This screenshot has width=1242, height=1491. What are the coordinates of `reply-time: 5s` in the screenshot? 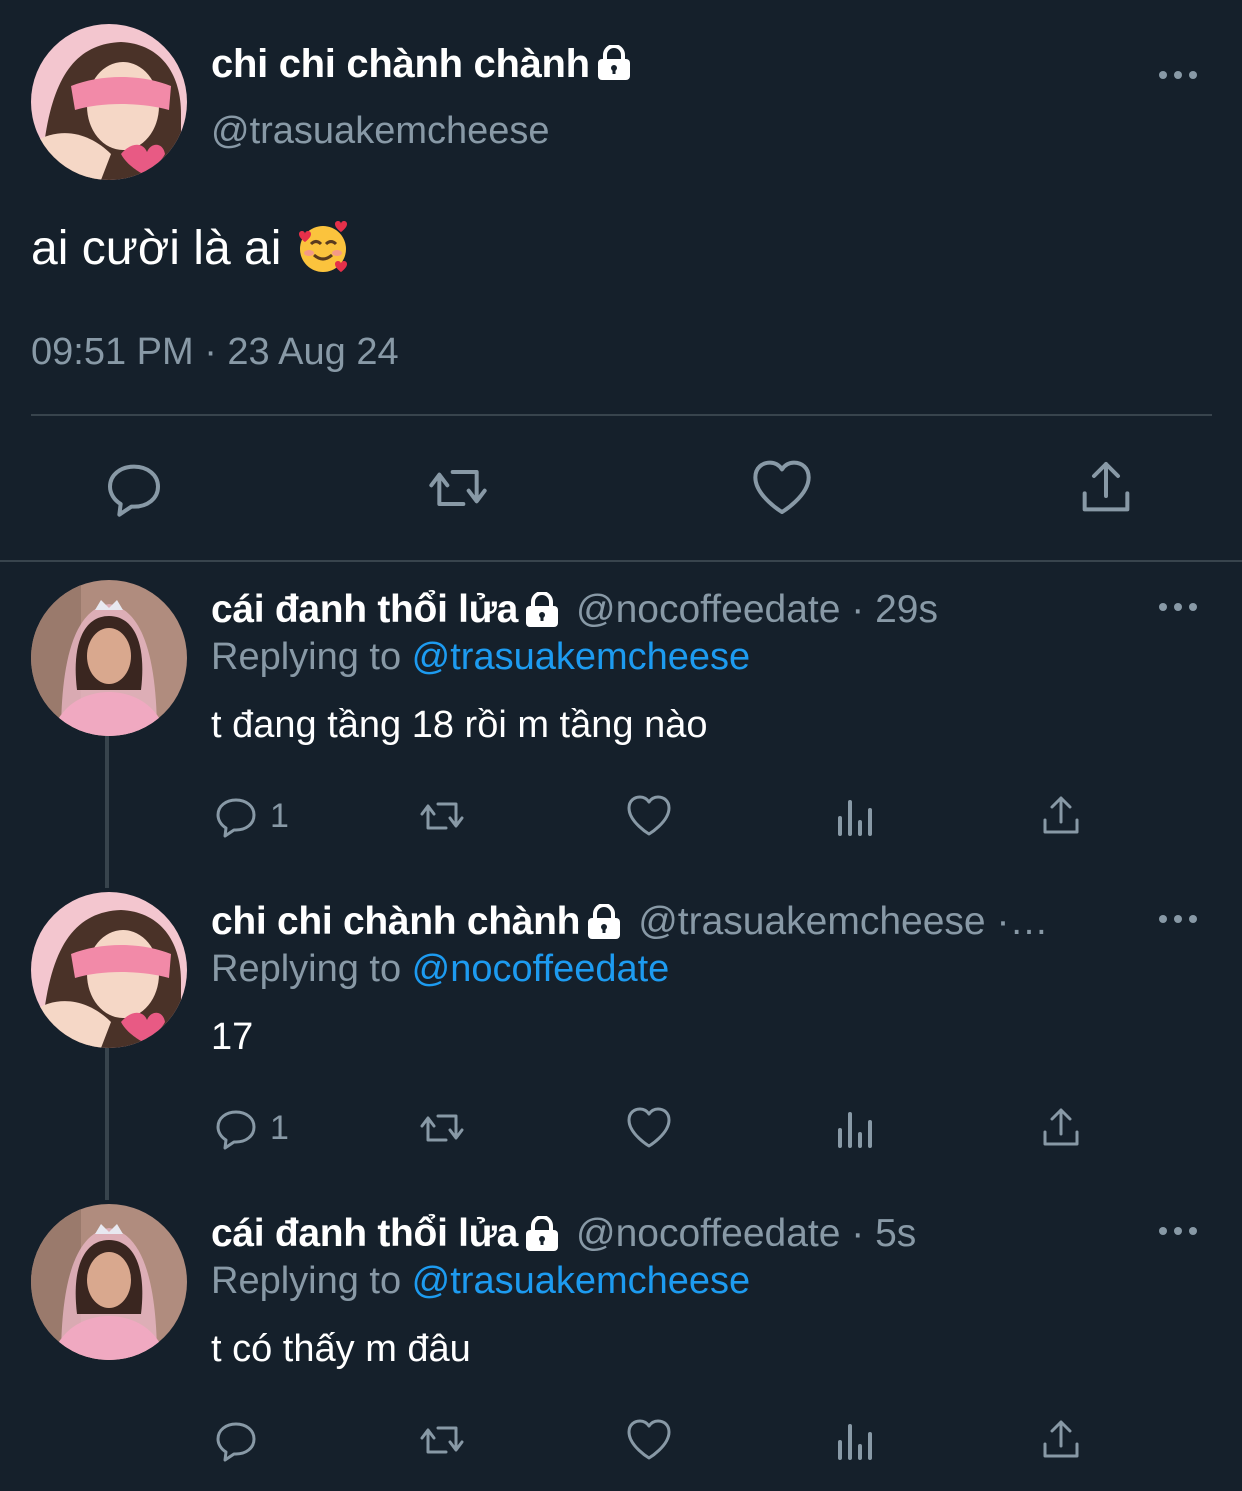 It's located at (895, 1233).